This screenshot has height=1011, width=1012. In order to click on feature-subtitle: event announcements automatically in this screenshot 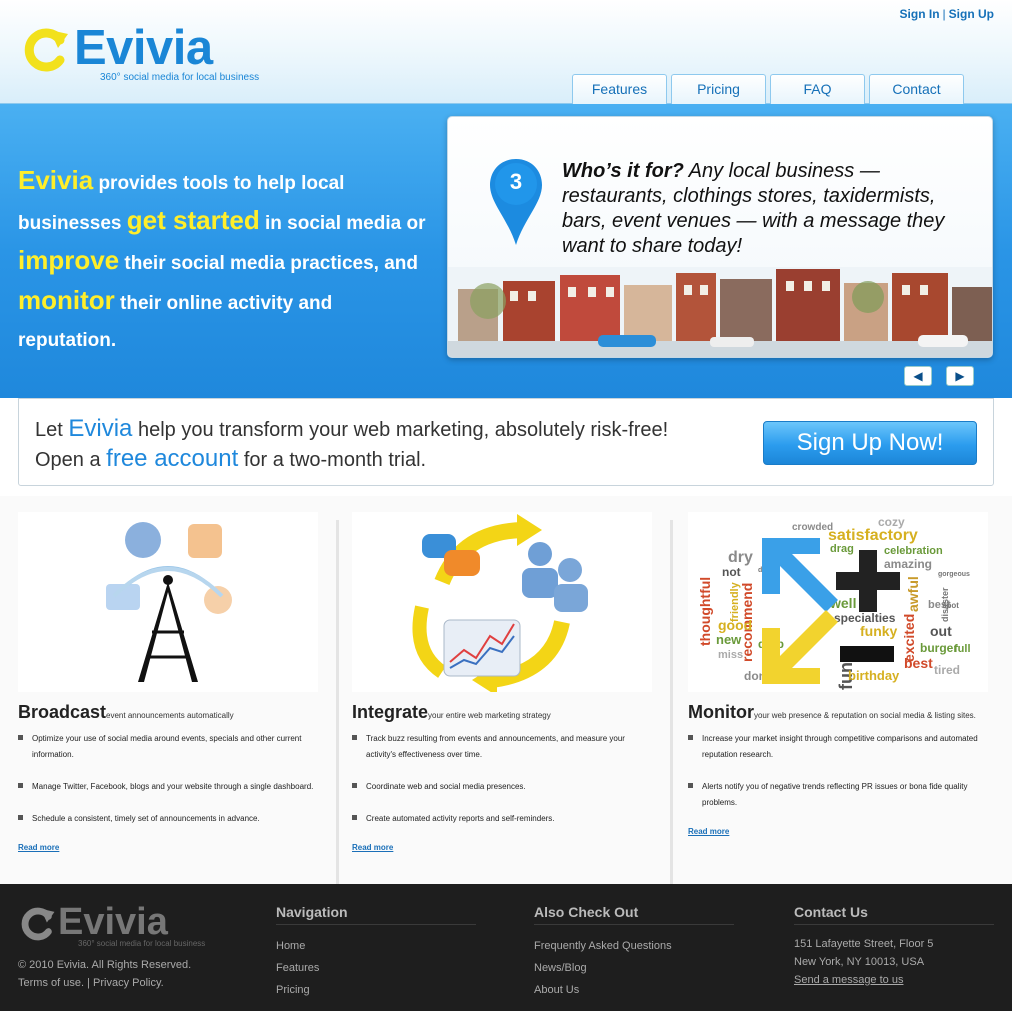, I will do `click(170, 715)`.